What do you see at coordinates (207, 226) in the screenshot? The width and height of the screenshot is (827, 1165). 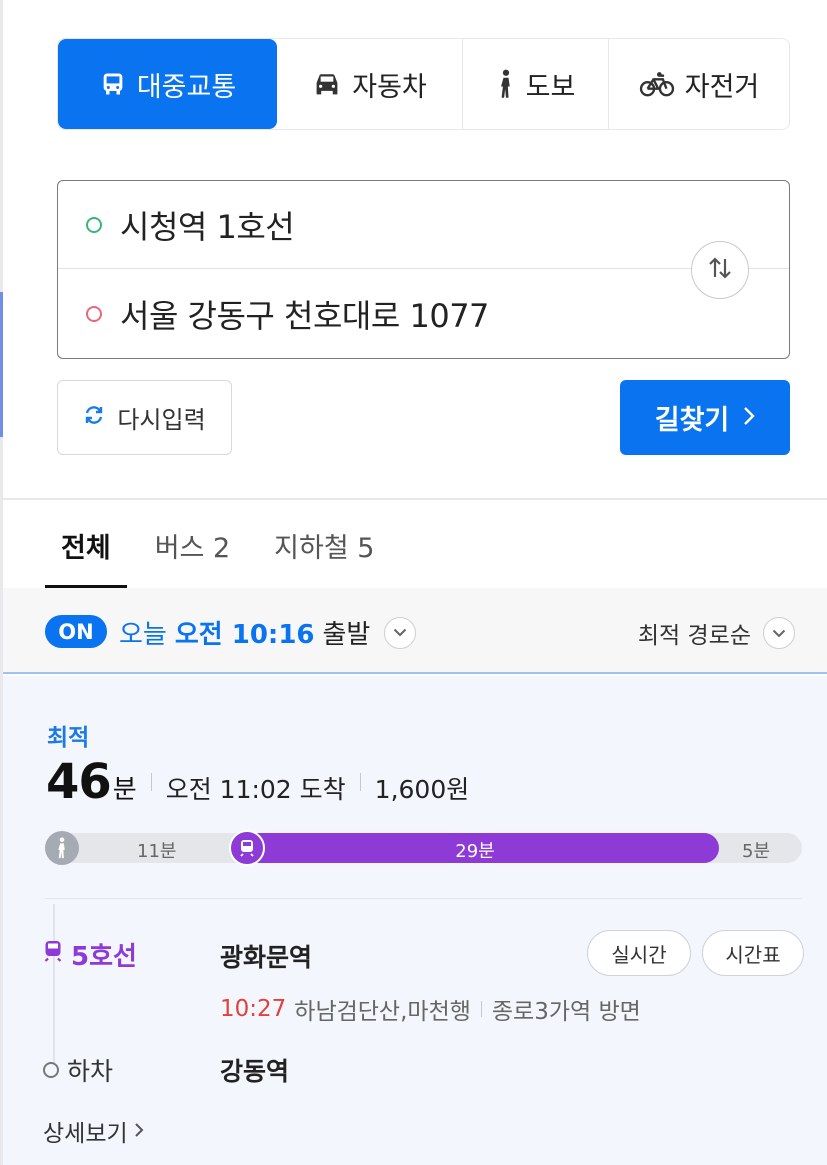 I see `origin-text: 시청역 1호선` at bounding box center [207, 226].